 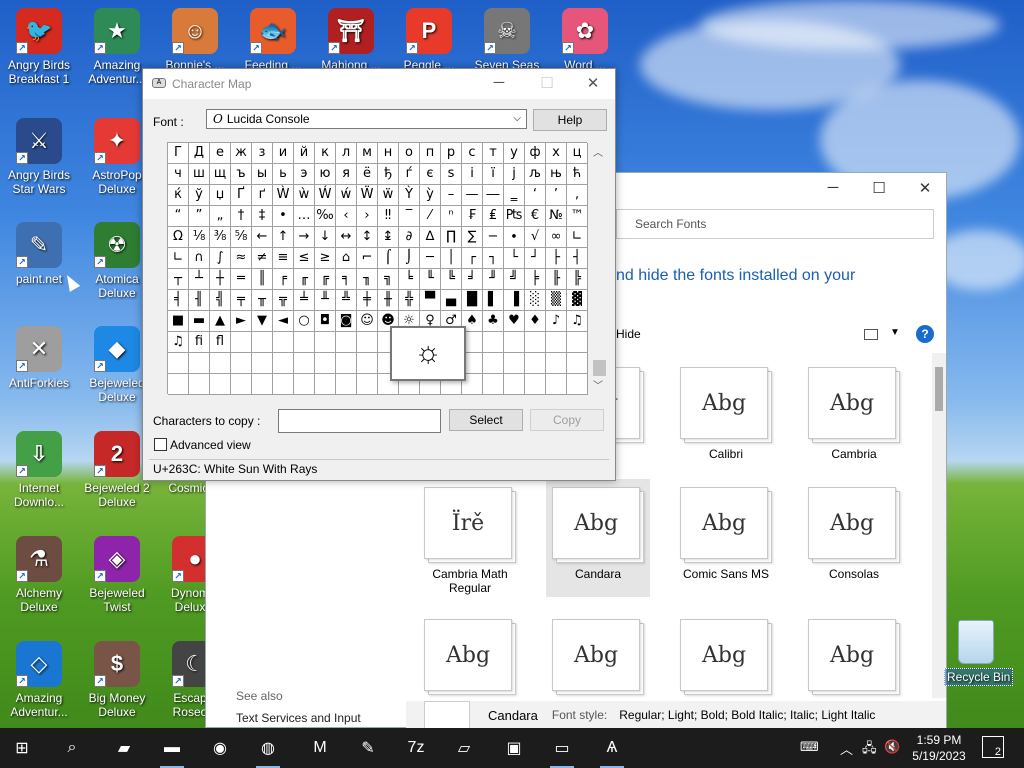 What do you see at coordinates (39, 157) in the screenshot?
I see `desktop-shortcut: ⚔ ↗ Angry Birds Star Wars` at bounding box center [39, 157].